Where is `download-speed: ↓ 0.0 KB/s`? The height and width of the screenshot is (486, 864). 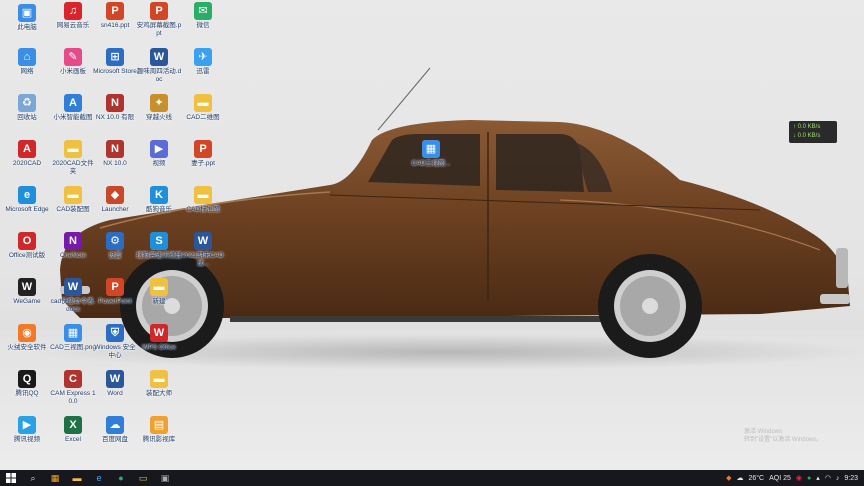
download-speed: ↓ 0.0 KB/s is located at coordinates (807, 136).